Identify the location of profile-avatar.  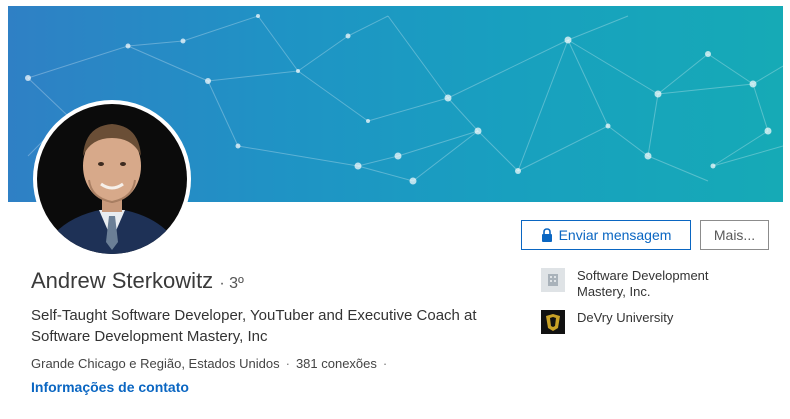
(112, 179).